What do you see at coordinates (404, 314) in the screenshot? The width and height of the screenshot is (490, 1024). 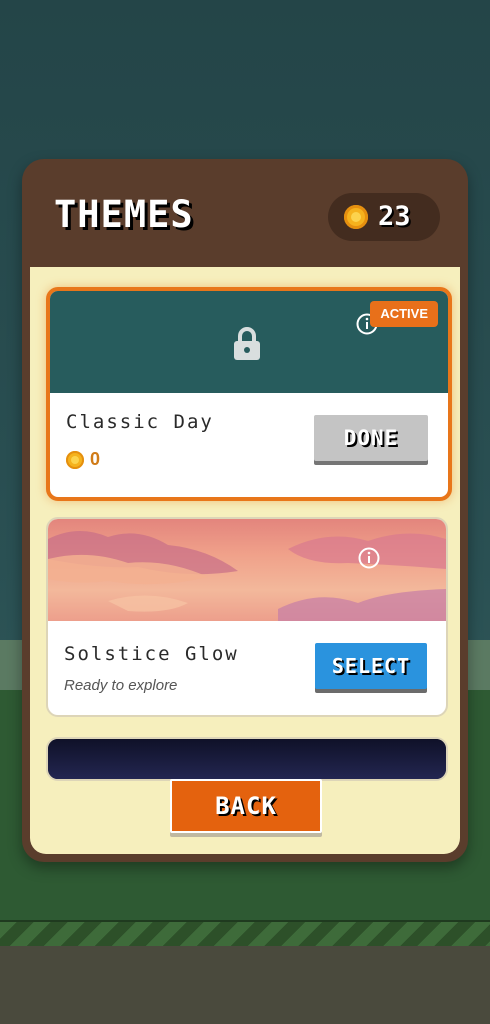 I see `active-badge: ACTIVE` at bounding box center [404, 314].